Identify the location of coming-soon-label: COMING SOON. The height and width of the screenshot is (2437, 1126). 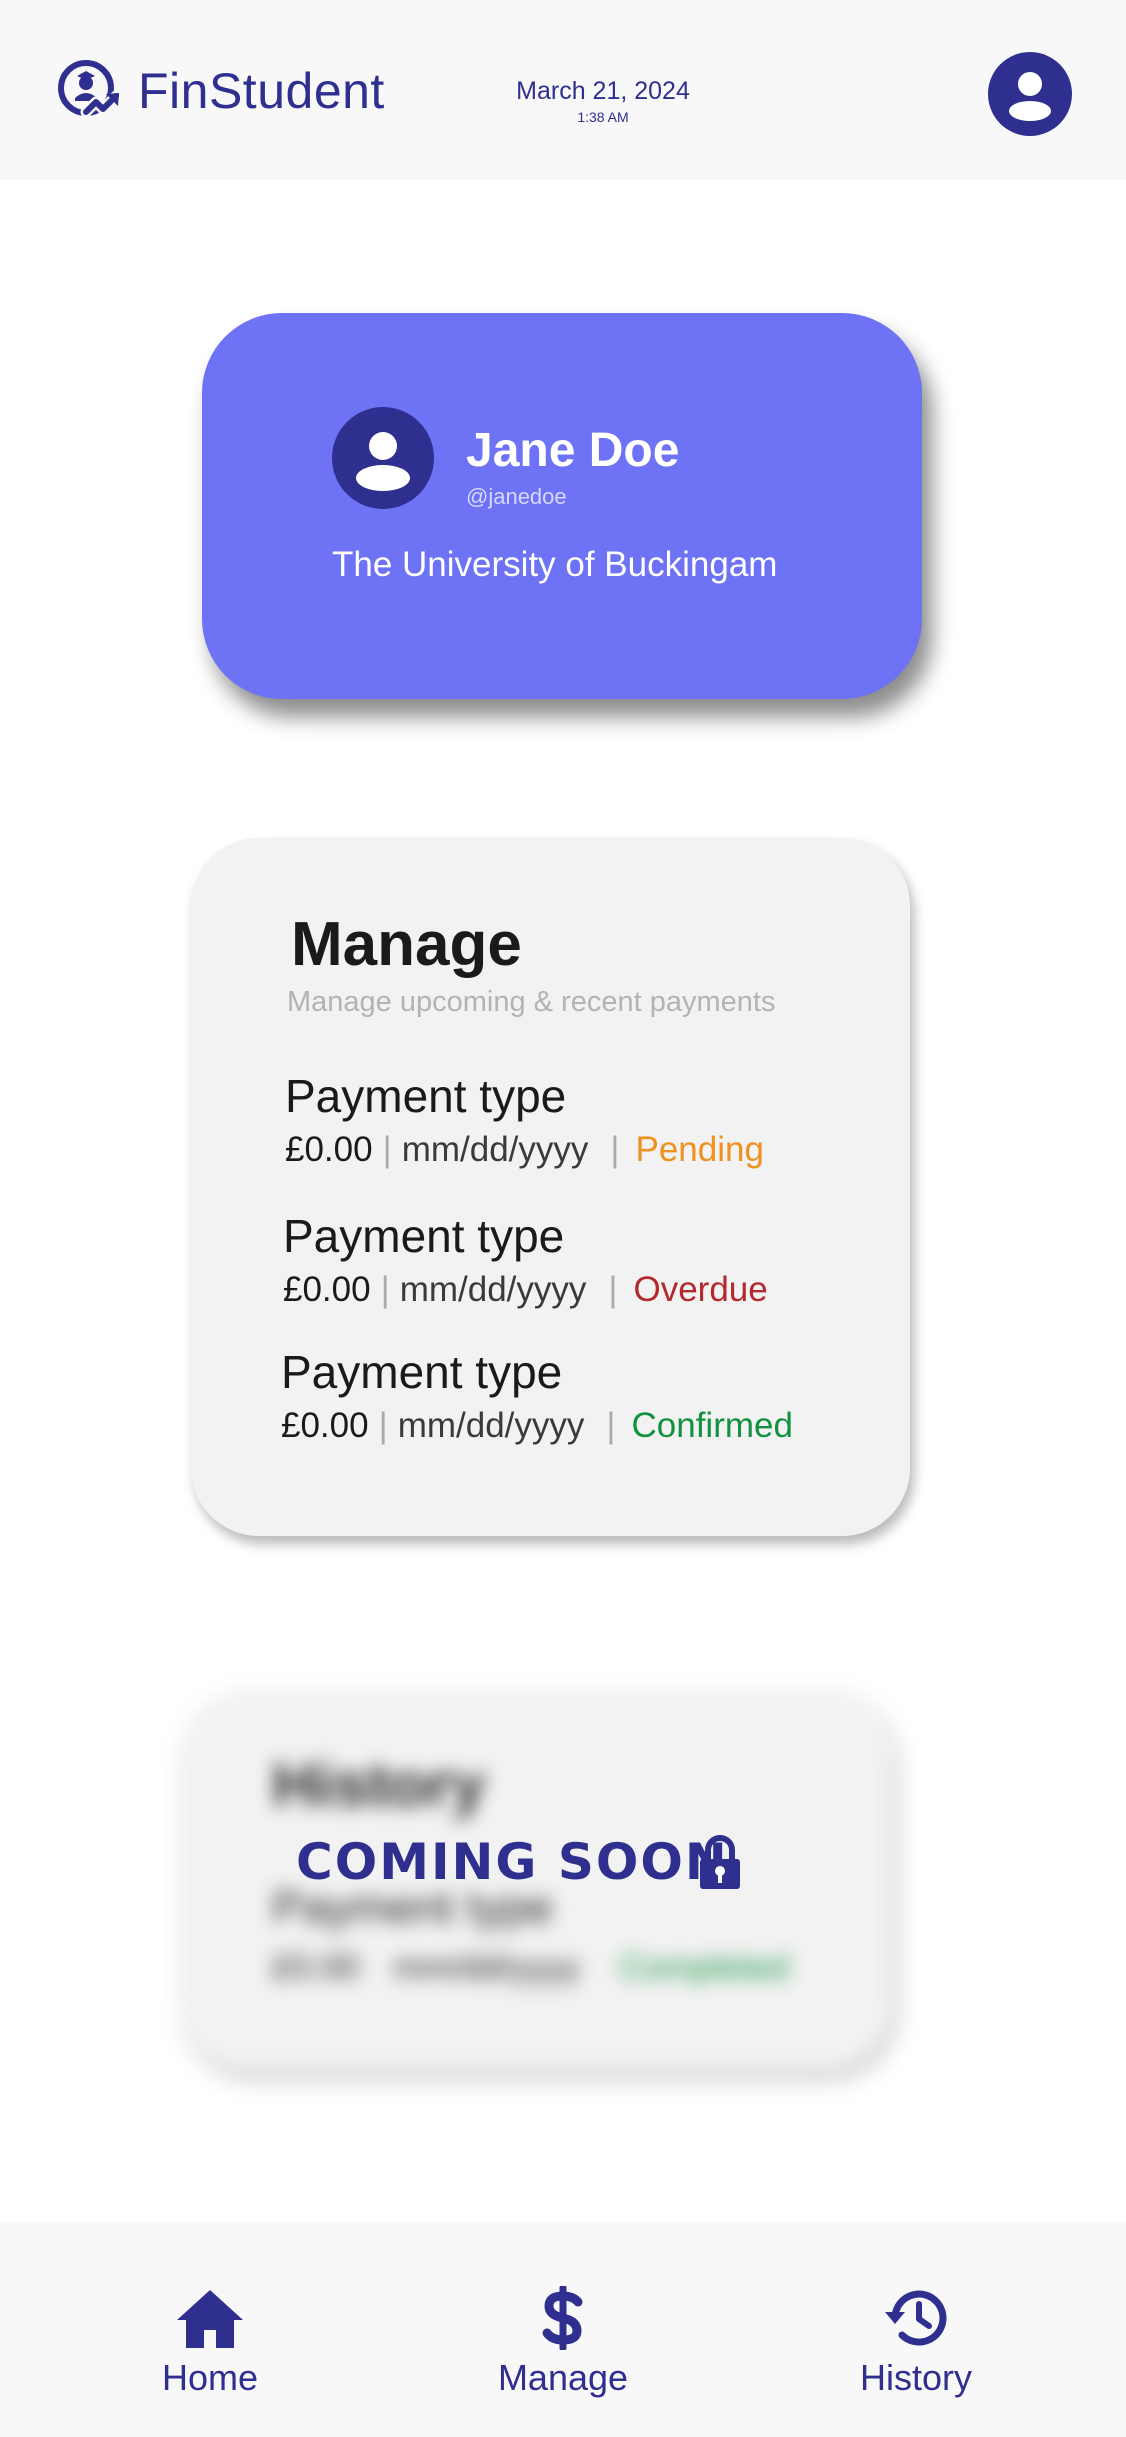
(512, 1862).